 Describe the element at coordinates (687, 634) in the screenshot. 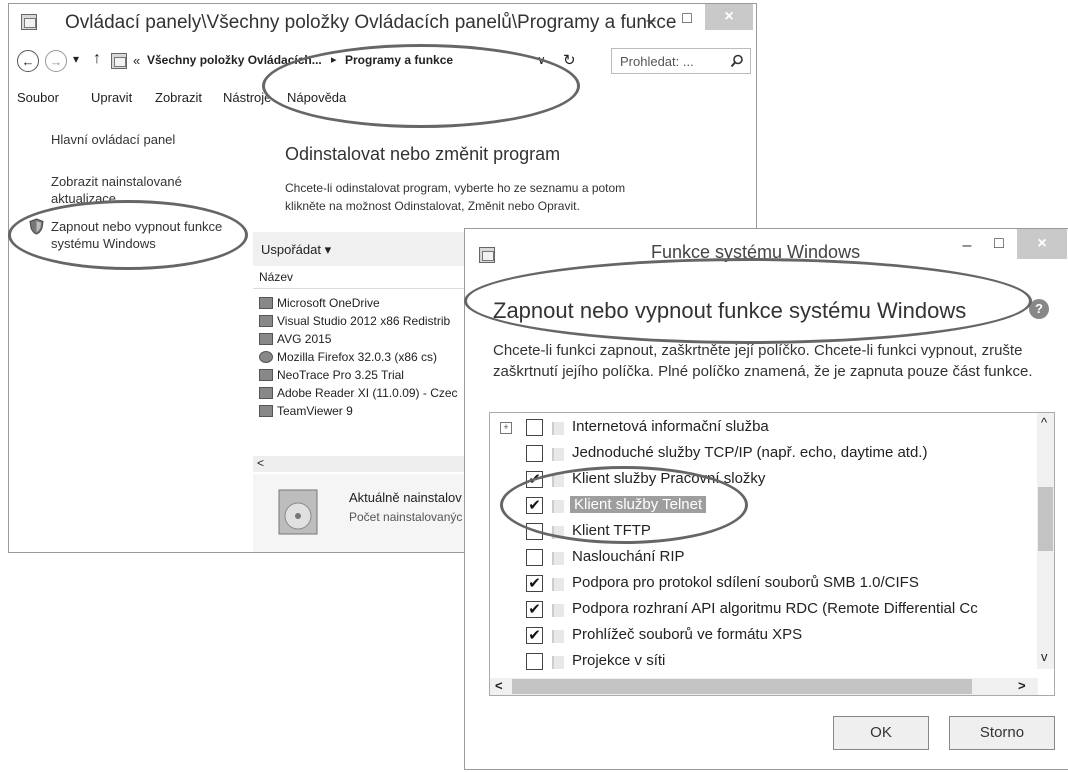

I see `feature-label: Prohlížeč souborů ve formátu XPS` at that location.